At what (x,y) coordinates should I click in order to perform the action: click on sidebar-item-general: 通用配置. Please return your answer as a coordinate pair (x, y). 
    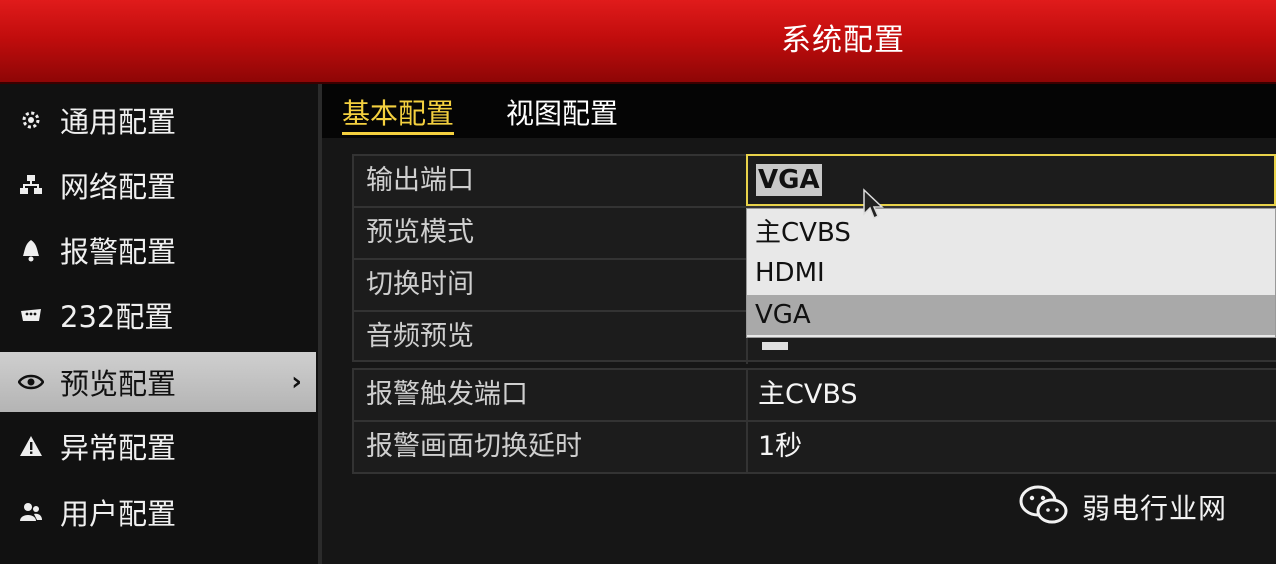
    Looking at the image, I should click on (158, 120).